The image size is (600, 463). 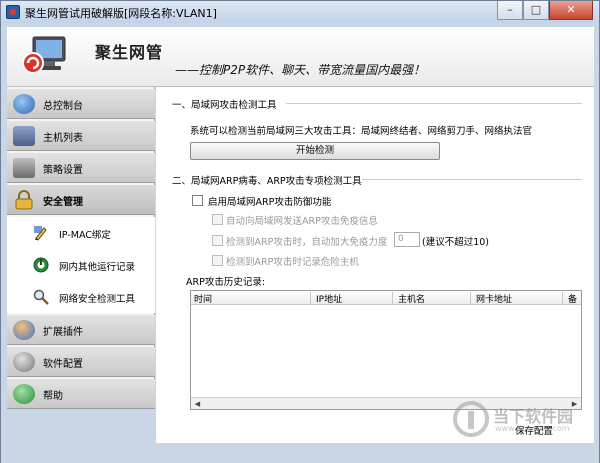 I want to click on magnifier-icon, so click(x=41, y=297).